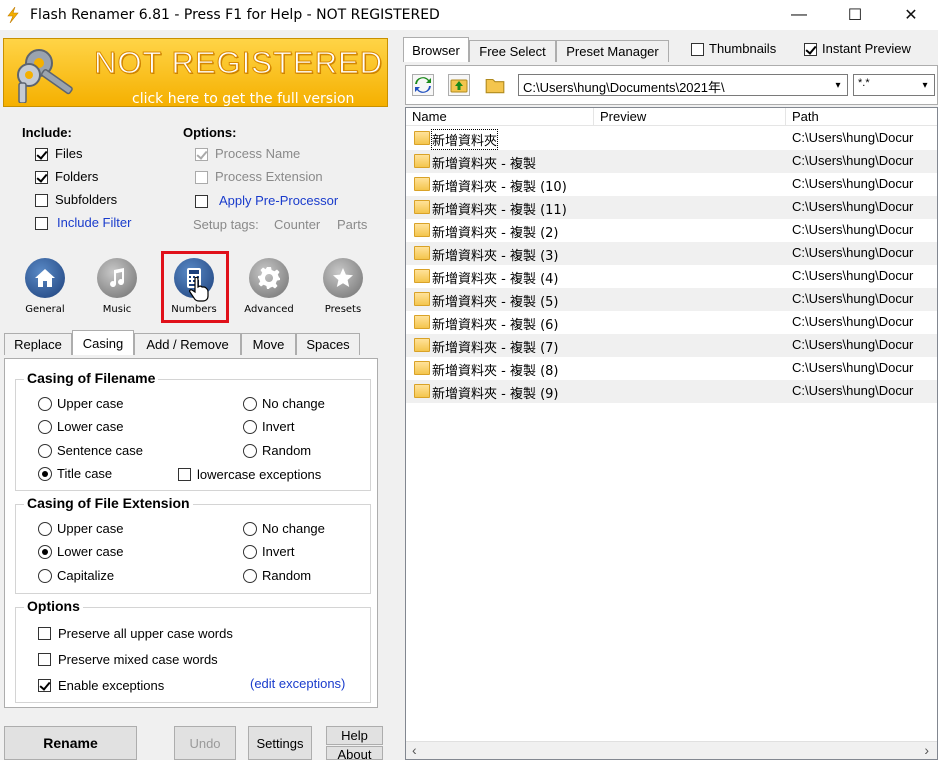  Describe the element at coordinates (810, 49) in the screenshot. I see `instant-preview-checkbox` at that location.